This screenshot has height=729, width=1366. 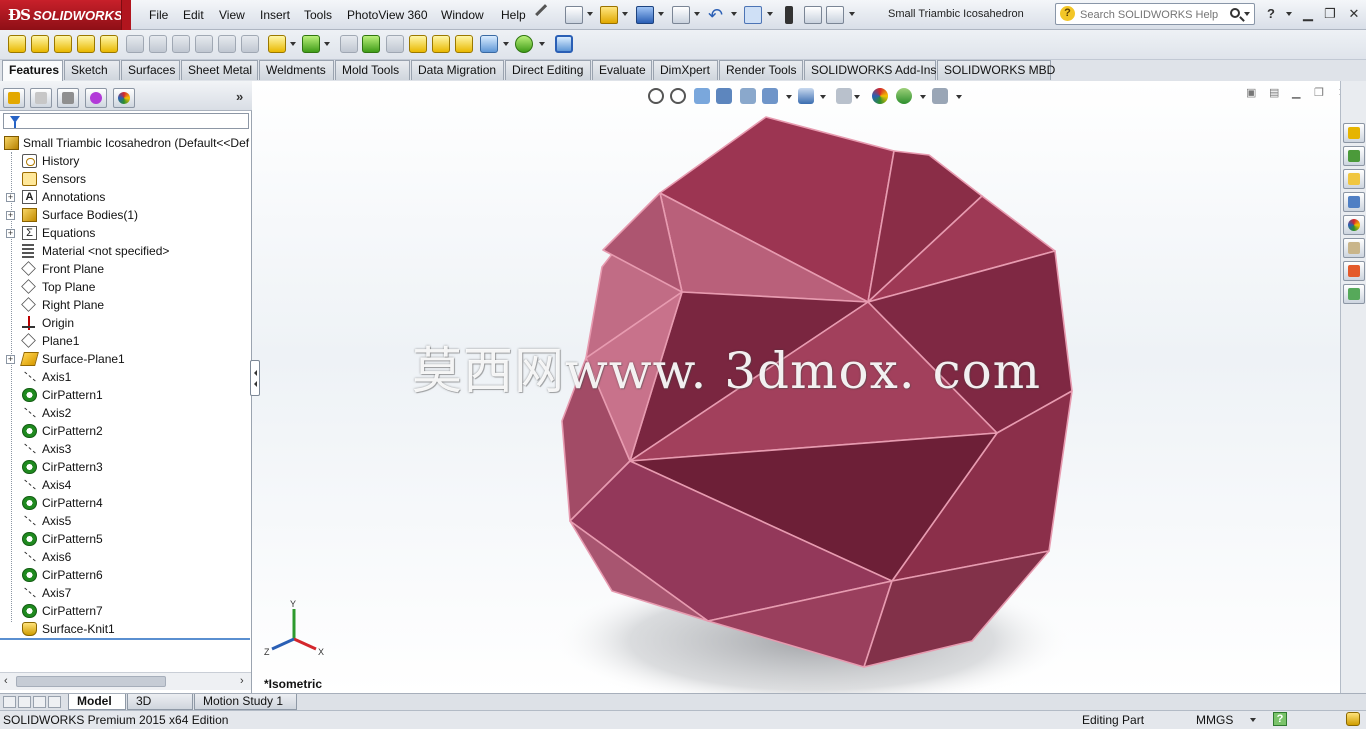 What do you see at coordinates (1271, 14) in the screenshot?
I see `help-icon: ?` at bounding box center [1271, 14].